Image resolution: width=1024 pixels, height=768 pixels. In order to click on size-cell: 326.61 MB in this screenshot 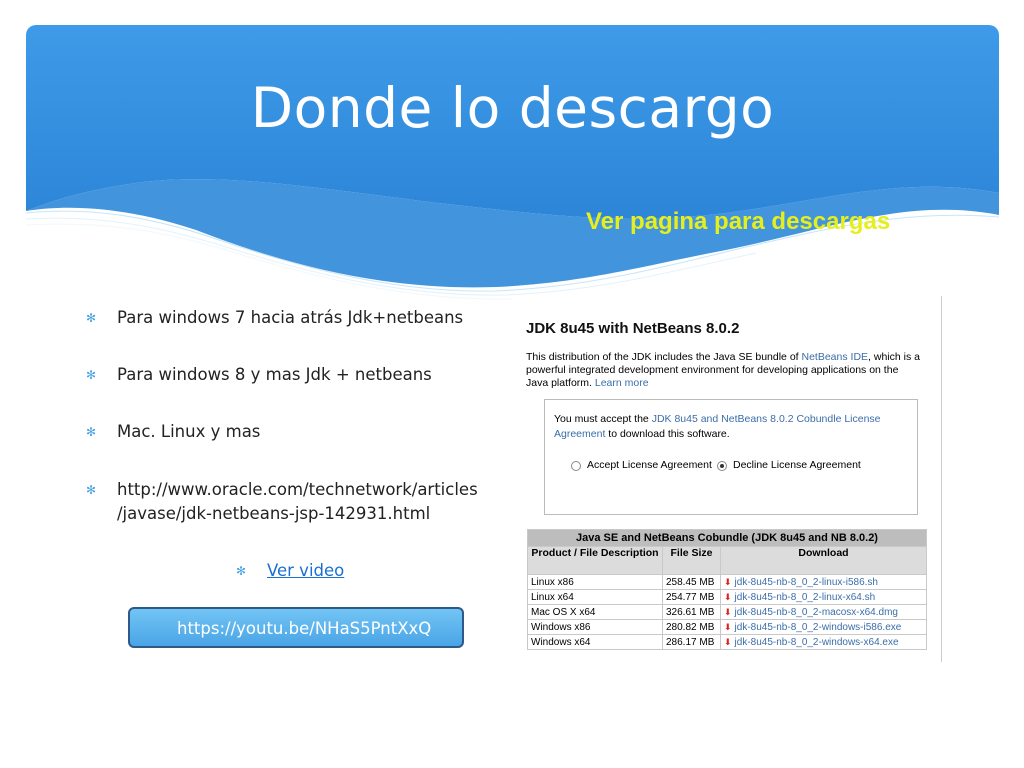, I will do `click(691, 612)`.